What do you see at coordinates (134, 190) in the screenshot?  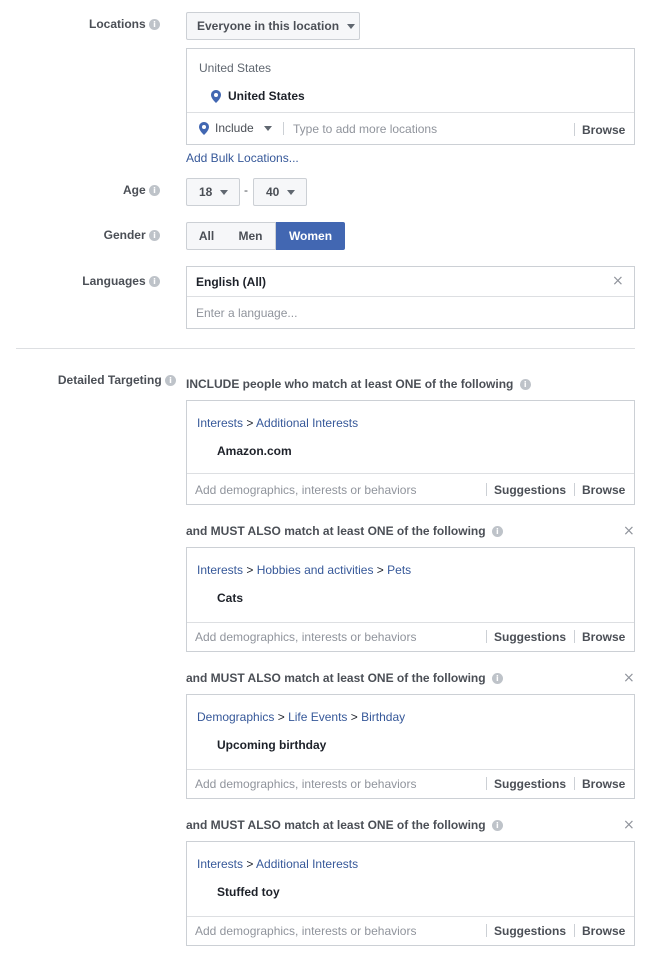 I see `age-label-text: Age` at bounding box center [134, 190].